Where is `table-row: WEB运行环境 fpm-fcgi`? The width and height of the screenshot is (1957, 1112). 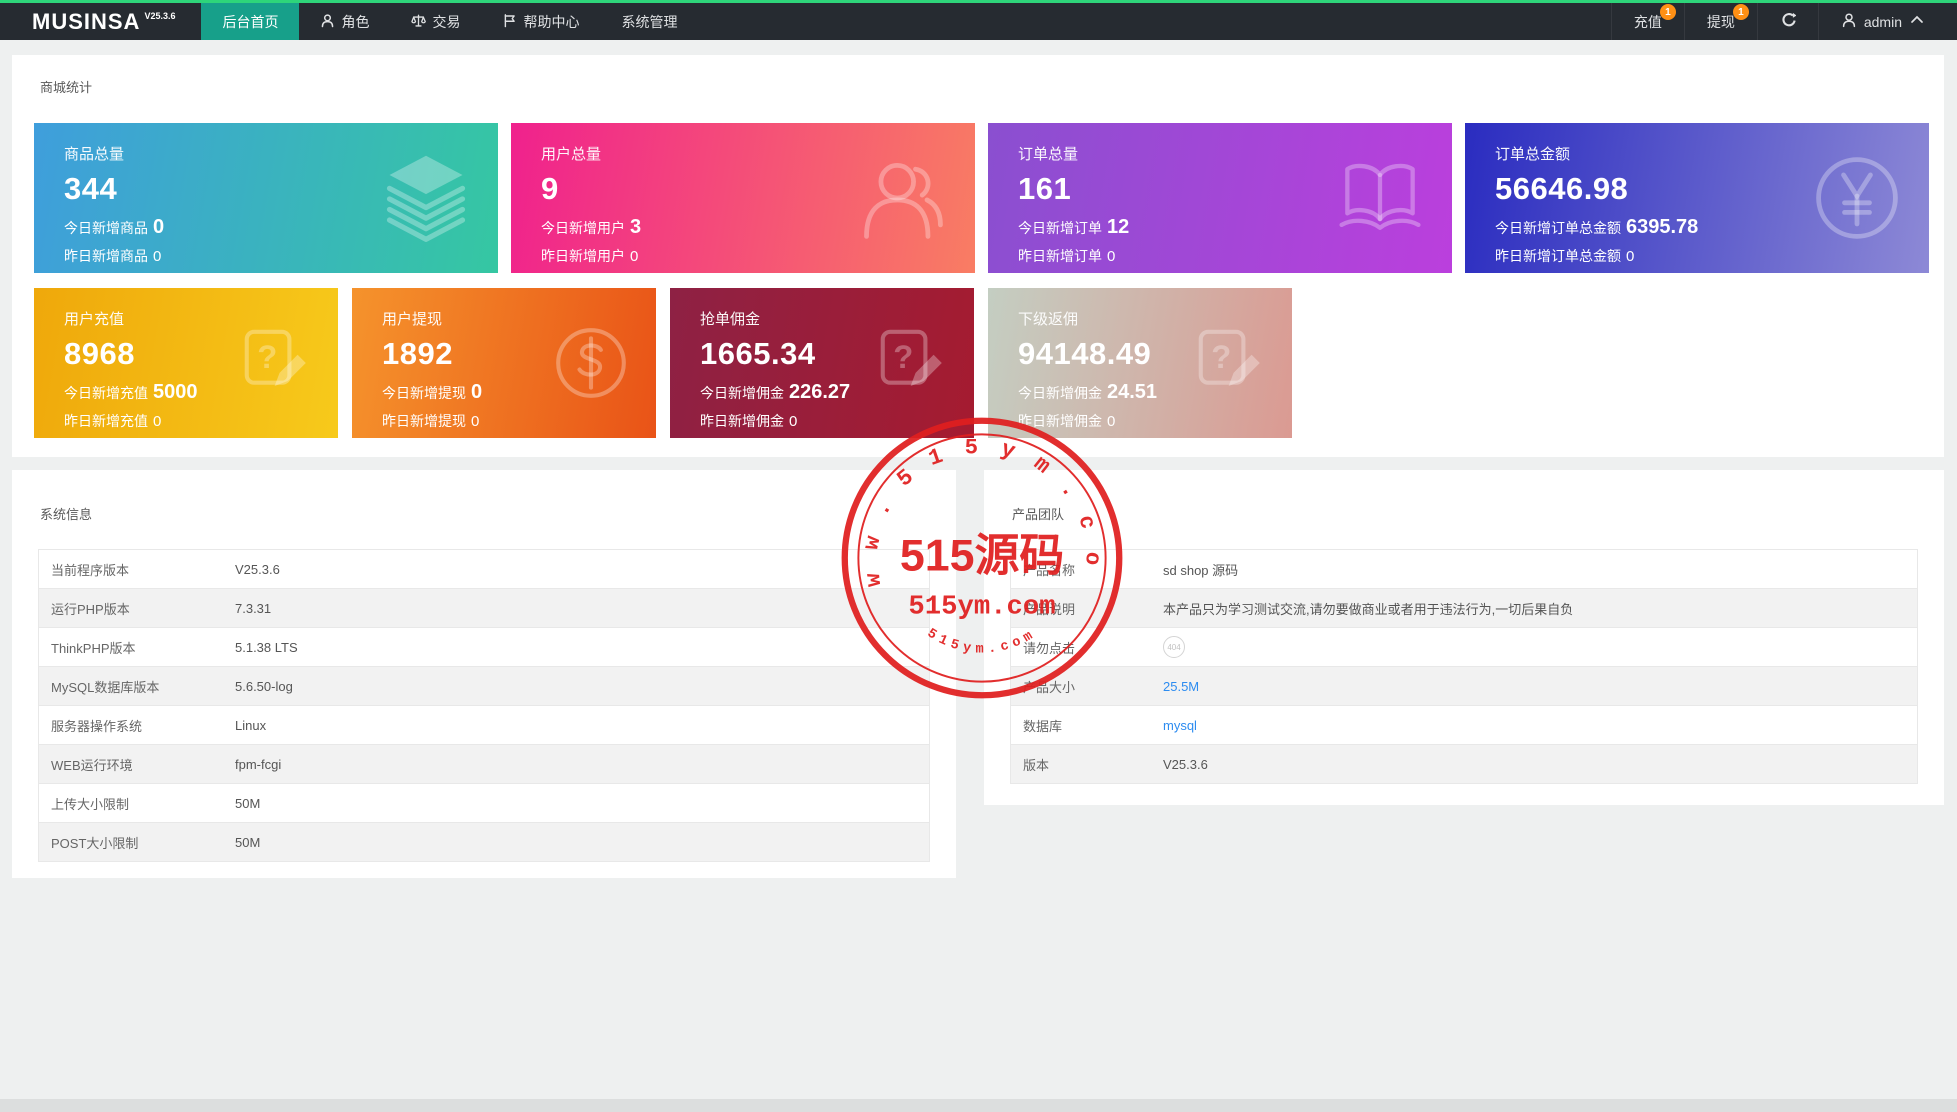 table-row: WEB运行环境 fpm-fcgi is located at coordinates (484, 764).